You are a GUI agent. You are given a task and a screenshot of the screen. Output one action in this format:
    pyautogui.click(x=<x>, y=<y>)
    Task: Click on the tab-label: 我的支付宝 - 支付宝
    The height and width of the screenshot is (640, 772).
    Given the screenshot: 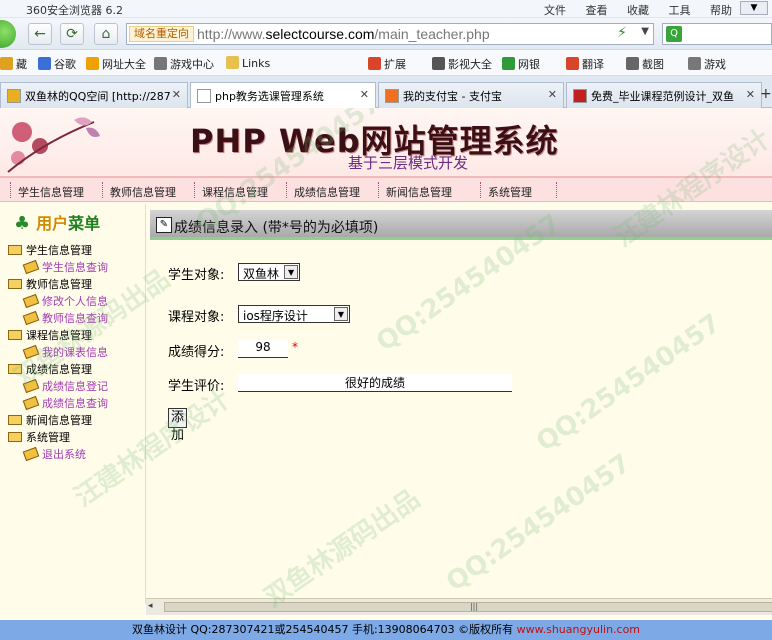 What is the action you would take?
    pyautogui.click(x=452, y=96)
    